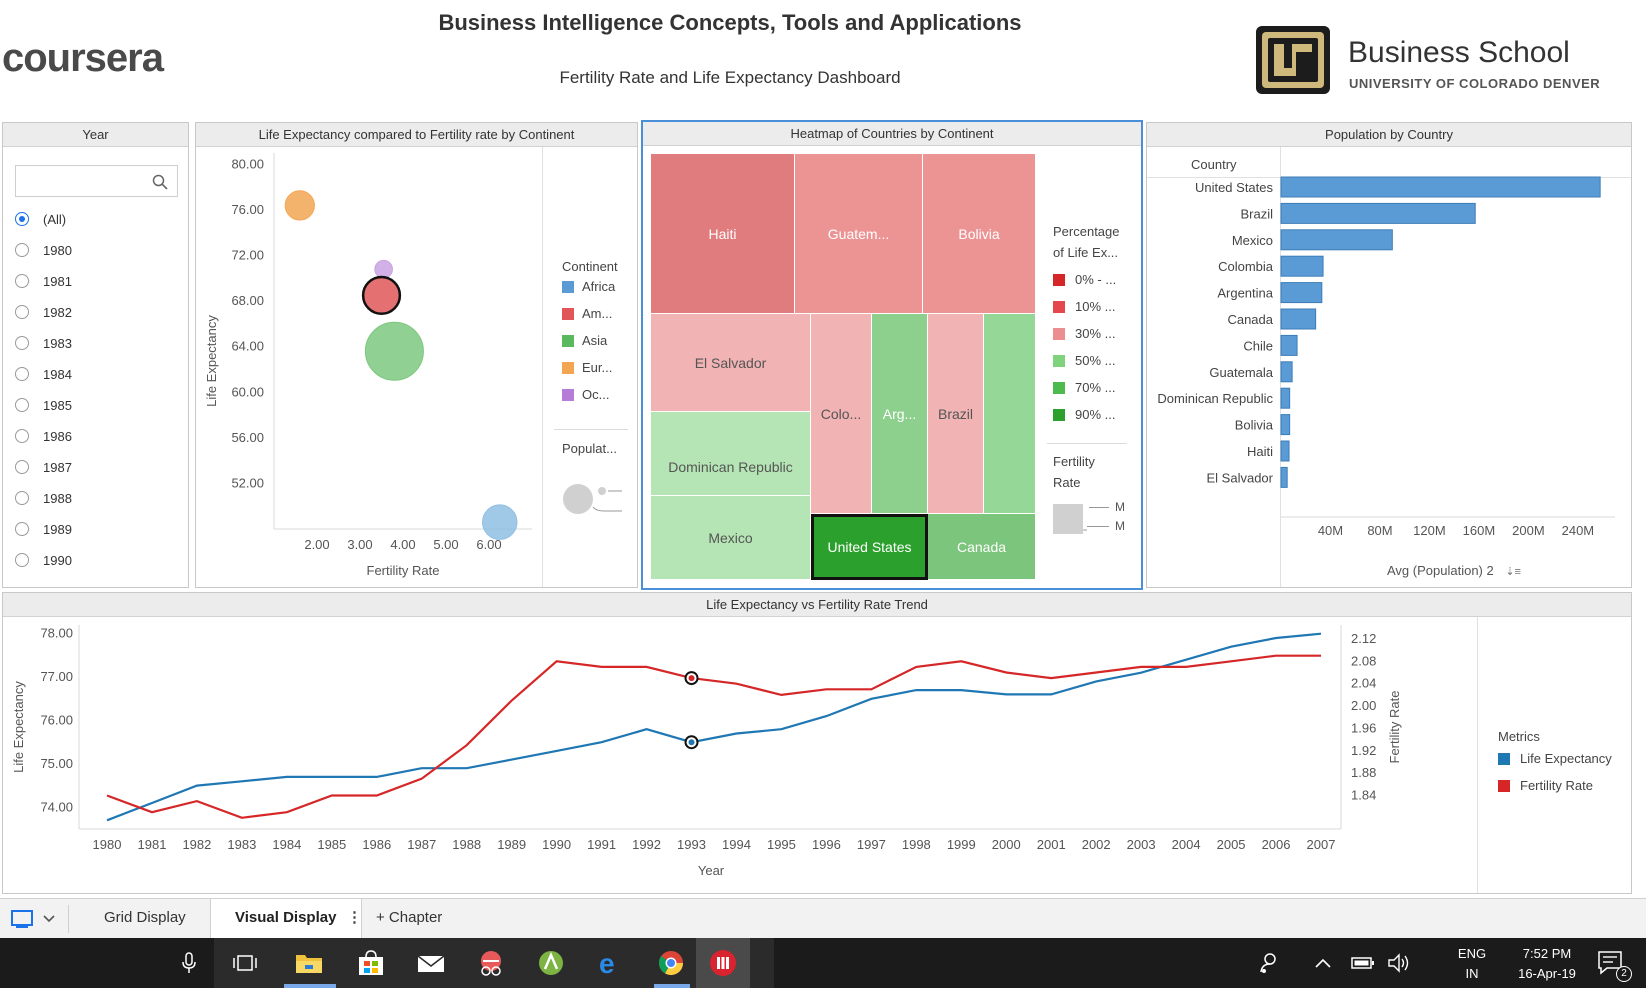 The height and width of the screenshot is (988, 1646). Describe the element at coordinates (57, 374) in the screenshot. I see `year-option-label: 1984` at that location.